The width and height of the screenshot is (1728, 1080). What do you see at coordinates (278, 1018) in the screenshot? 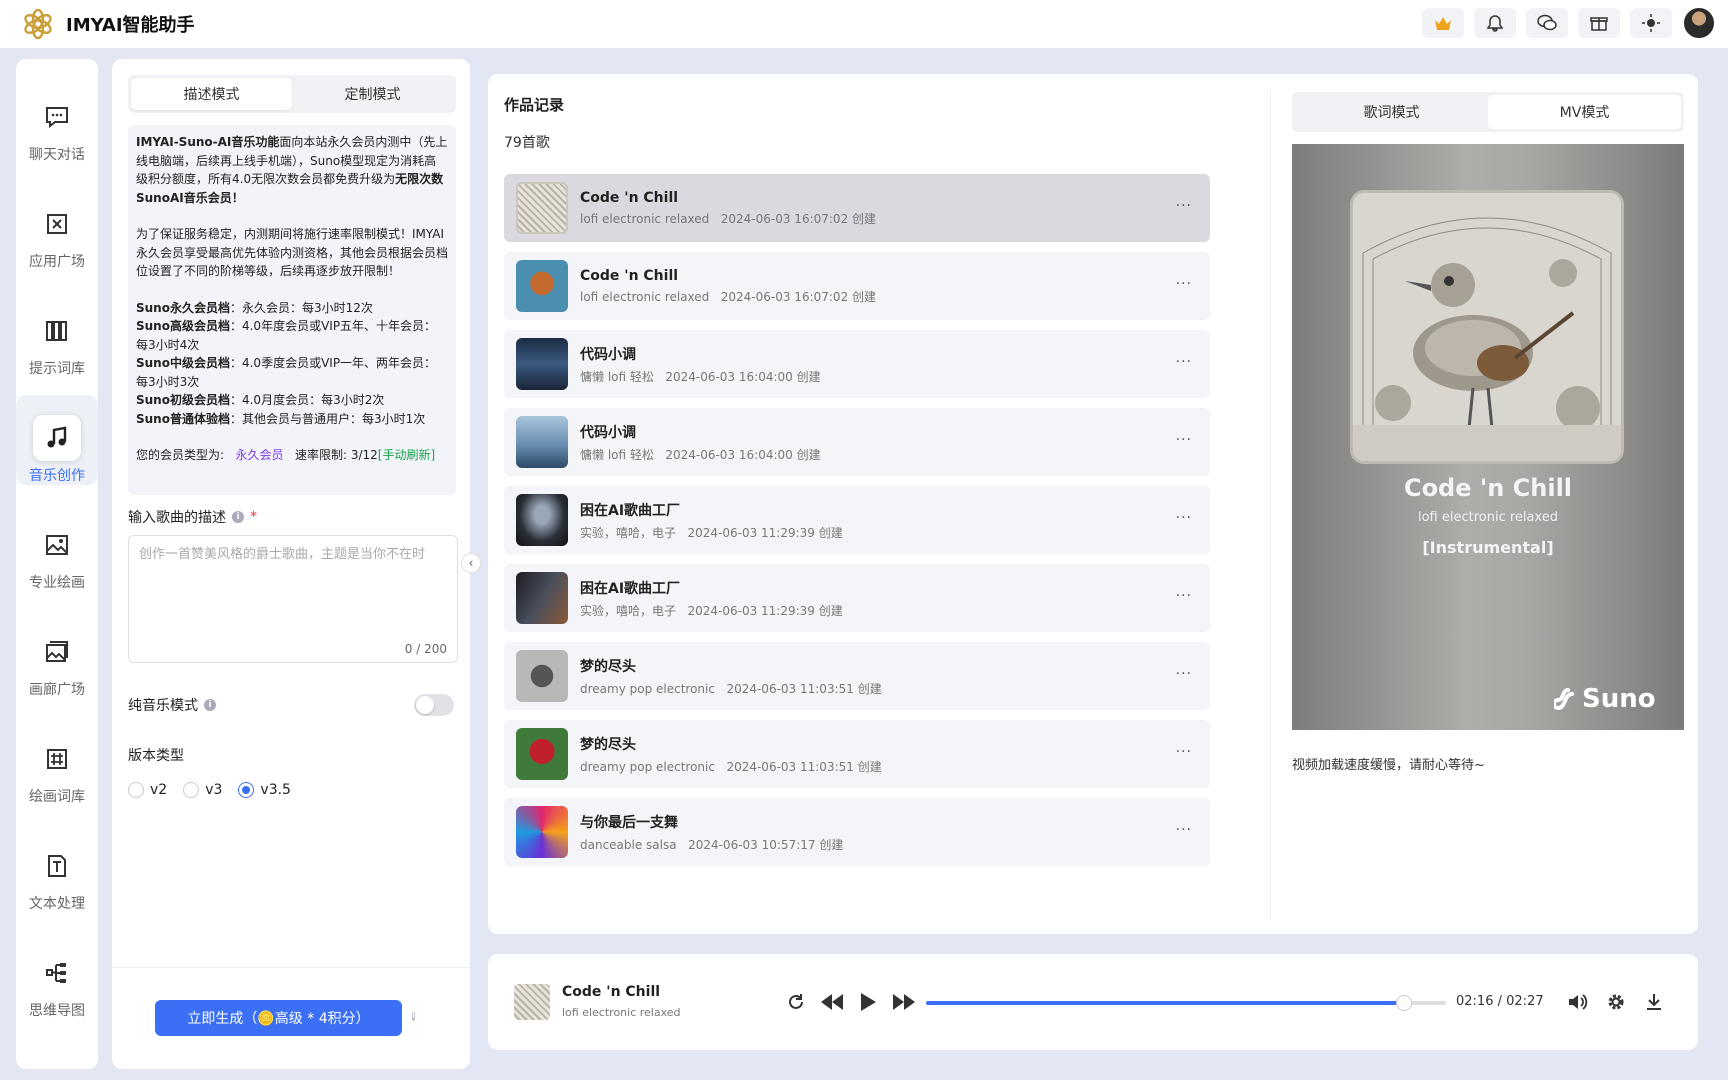
I see `generate-button: 立即生成（🪙高级 * 4积分）` at bounding box center [278, 1018].